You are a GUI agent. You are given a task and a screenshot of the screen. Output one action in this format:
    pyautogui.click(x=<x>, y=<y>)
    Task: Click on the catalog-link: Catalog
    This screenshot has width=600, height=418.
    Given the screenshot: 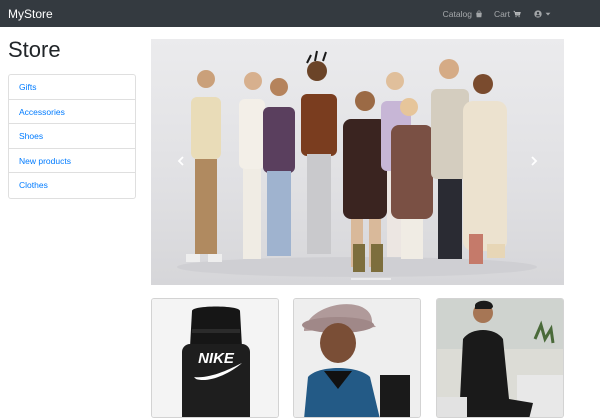 What is the action you would take?
    pyautogui.click(x=463, y=14)
    